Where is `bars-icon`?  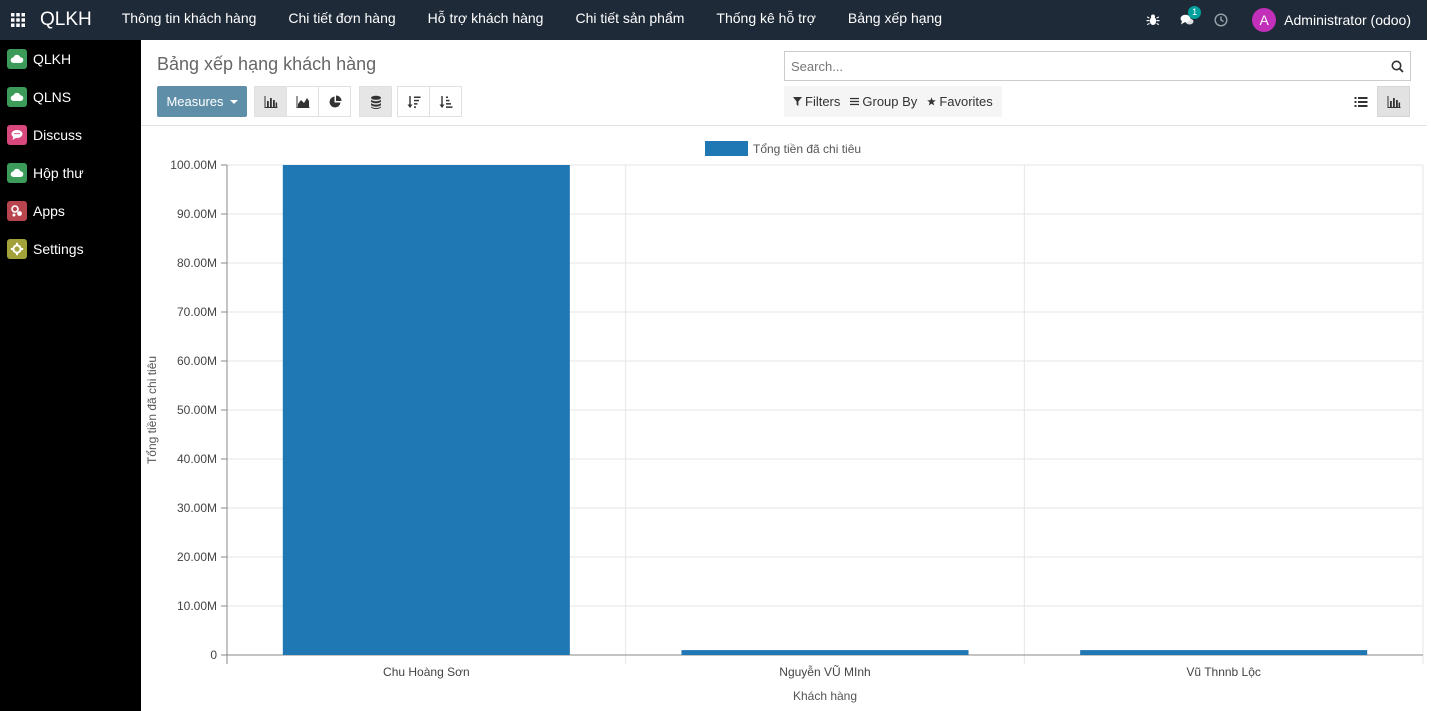 bars-icon is located at coordinates (855, 101).